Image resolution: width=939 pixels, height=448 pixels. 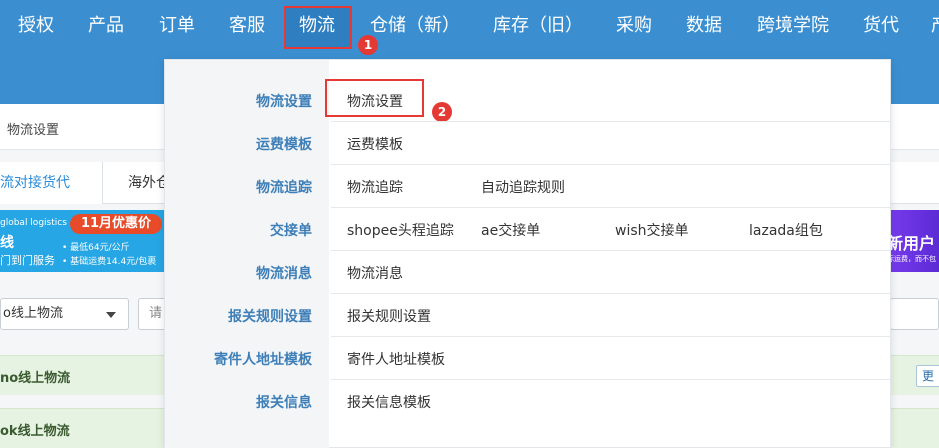 I want to click on banner-line1: 线, so click(x=7, y=243).